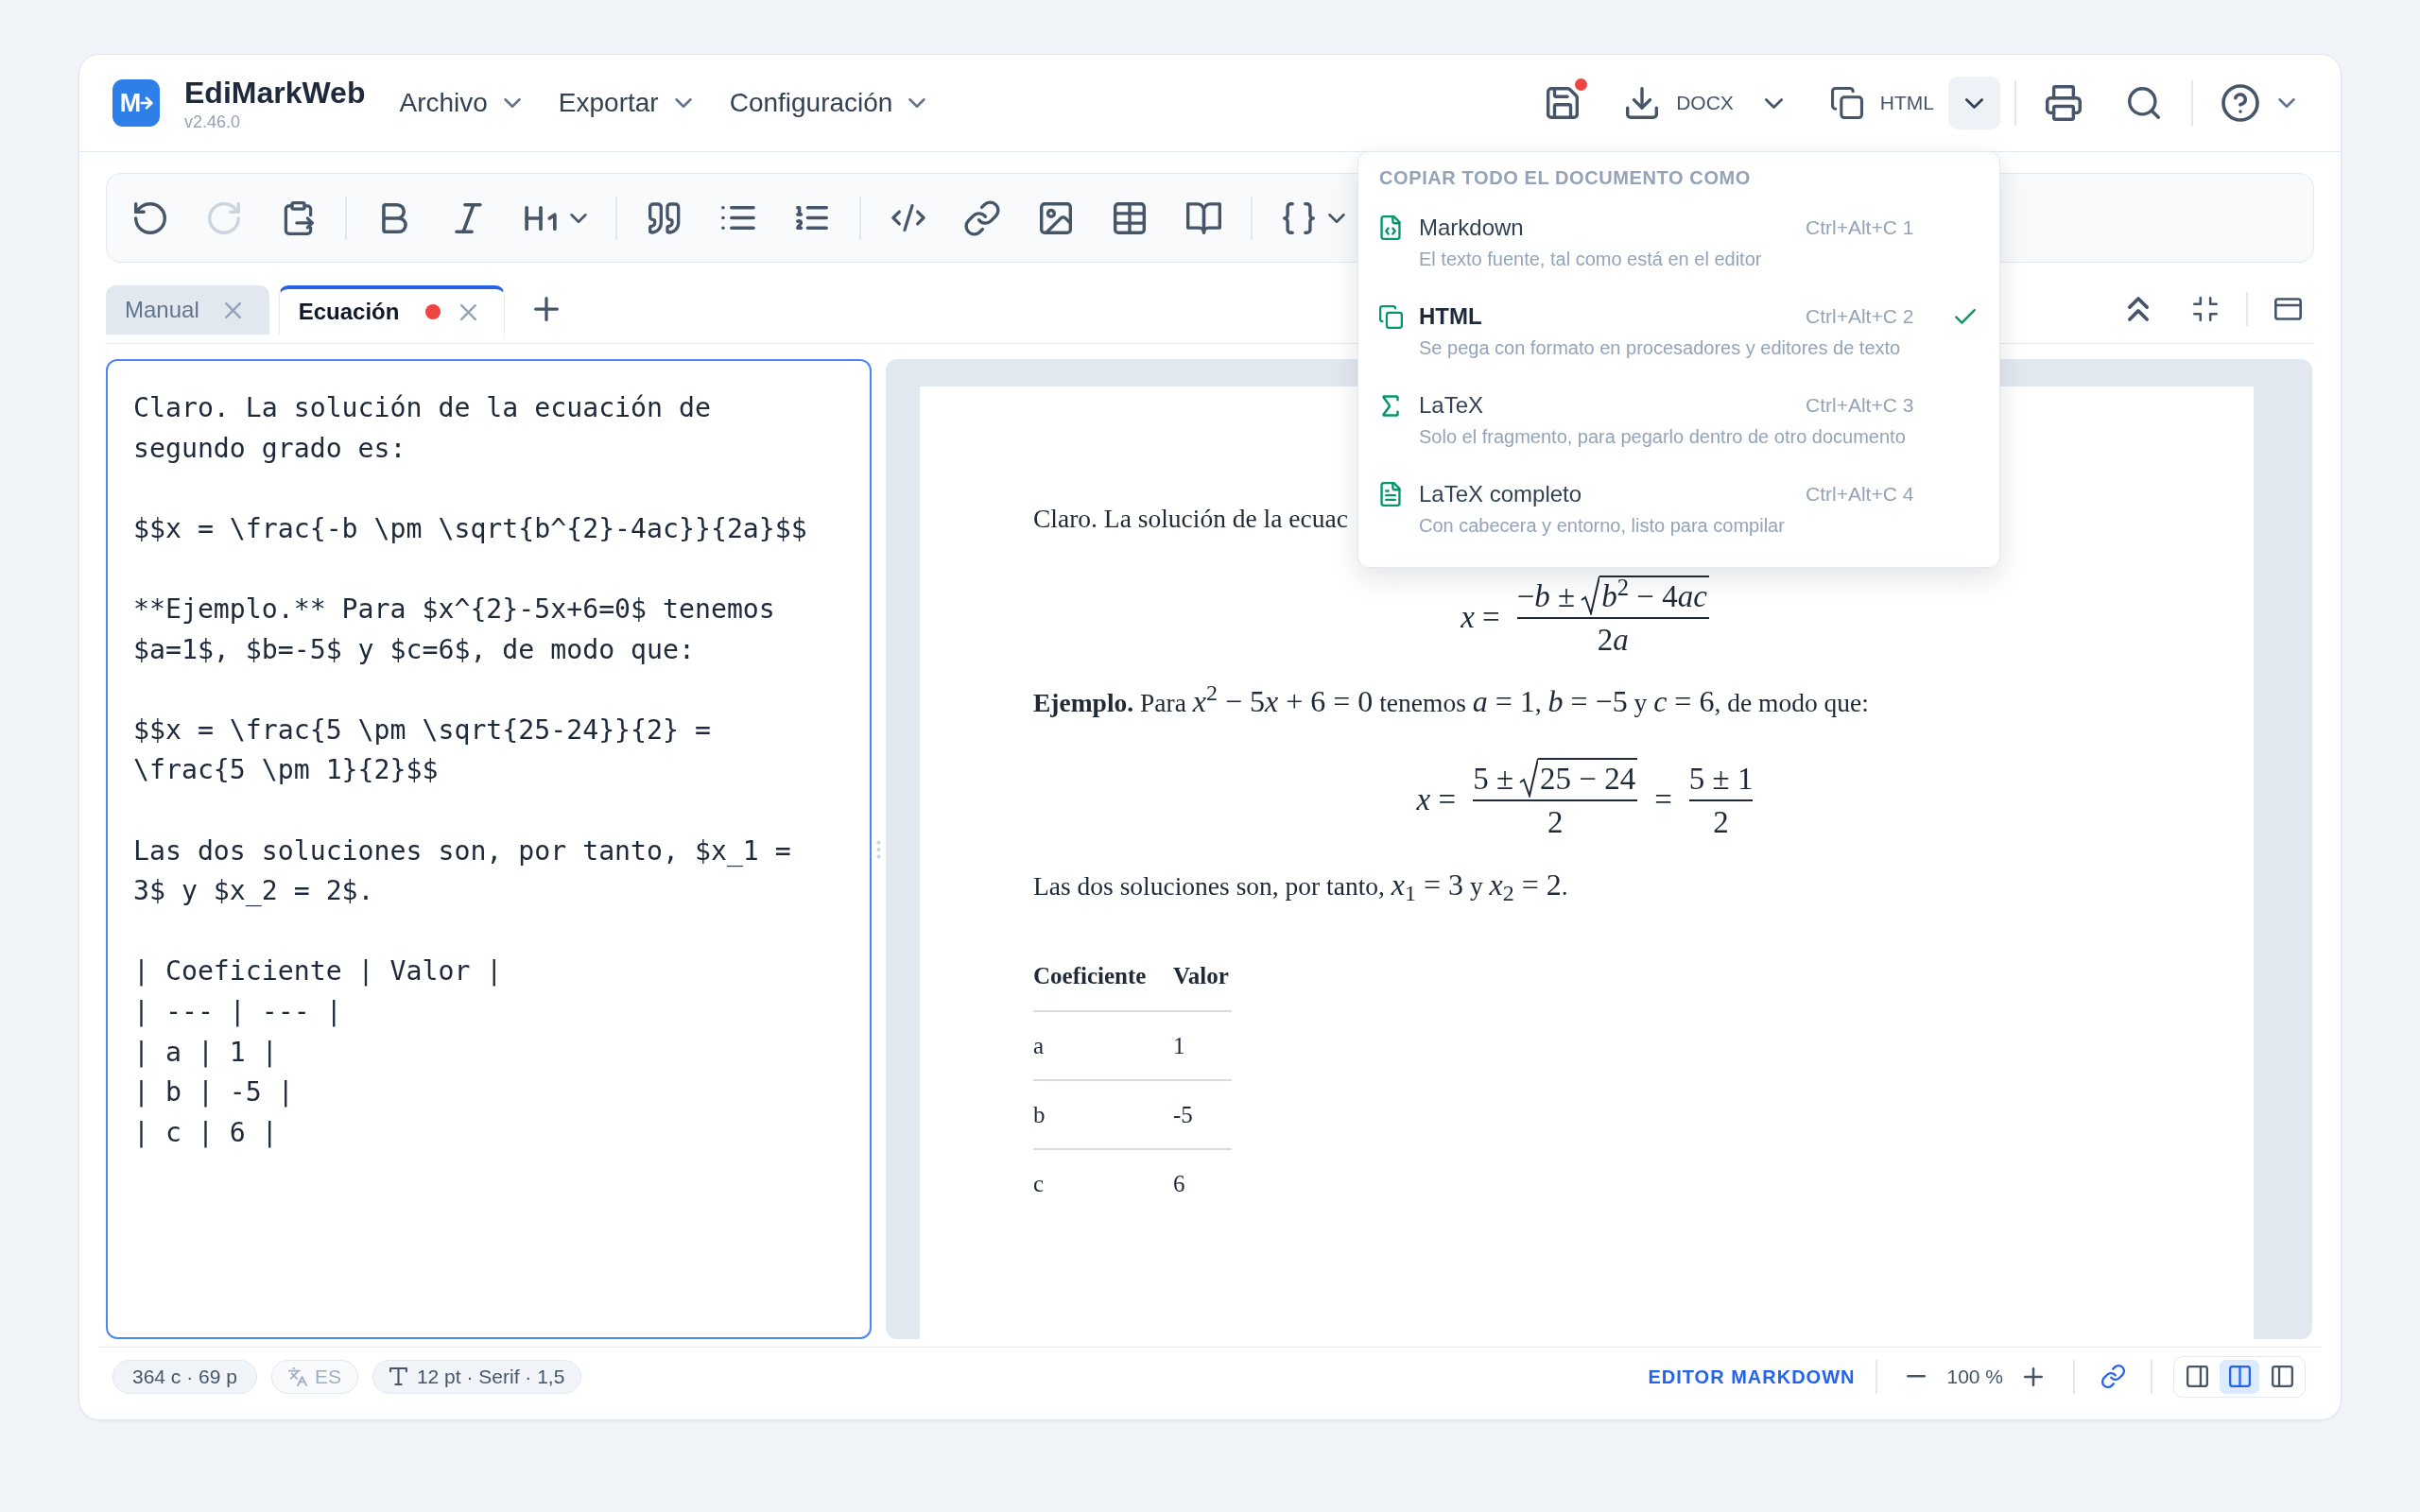 The width and height of the screenshot is (2420, 1512). I want to click on keyboard-shortcut: Ctrl+Alt+C 1, so click(1860, 227).